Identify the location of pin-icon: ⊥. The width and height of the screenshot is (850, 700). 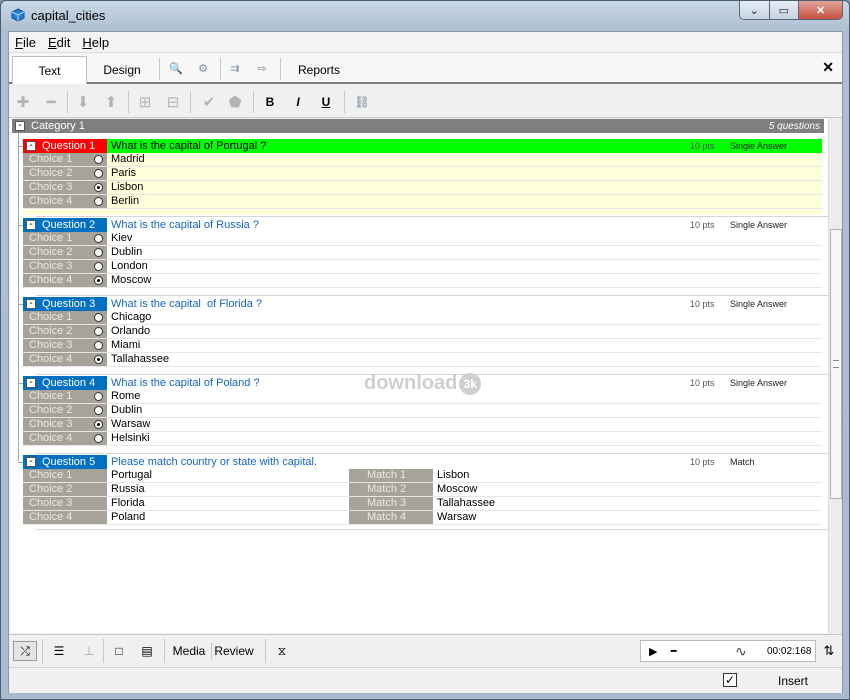
(89, 651).